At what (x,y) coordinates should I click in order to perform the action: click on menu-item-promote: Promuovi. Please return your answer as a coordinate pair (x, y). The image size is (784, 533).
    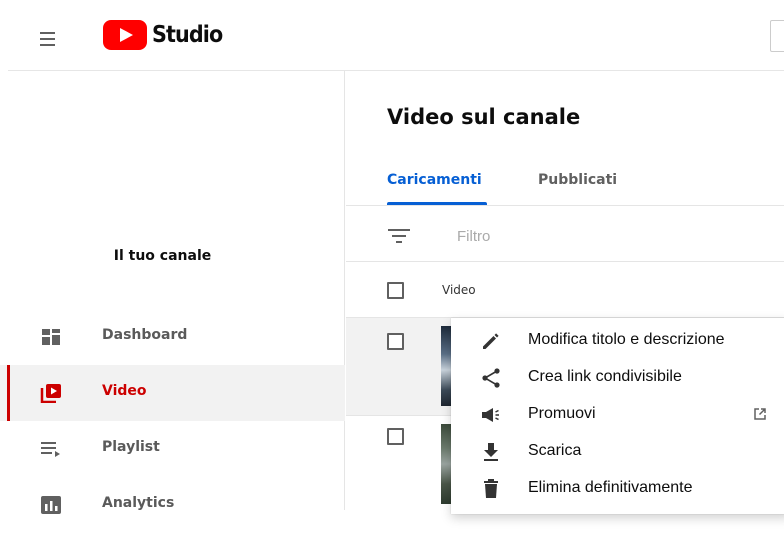
    Looking at the image, I should click on (617, 414).